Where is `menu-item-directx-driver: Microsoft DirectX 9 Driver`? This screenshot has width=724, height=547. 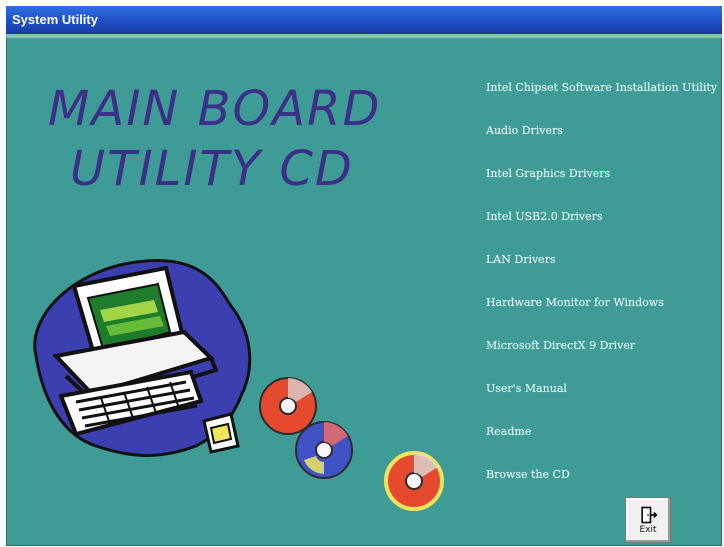
menu-item-directx-driver: Microsoft DirectX 9 Driver is located at coordinates (603, 353).